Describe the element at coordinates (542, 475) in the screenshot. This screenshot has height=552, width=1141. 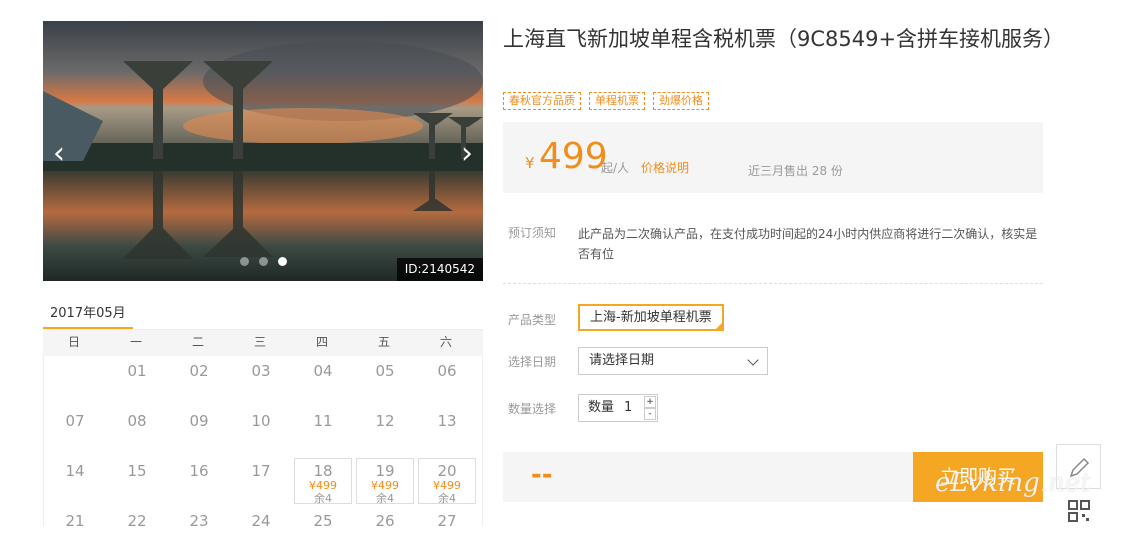
I see `total-price: --` at that location.